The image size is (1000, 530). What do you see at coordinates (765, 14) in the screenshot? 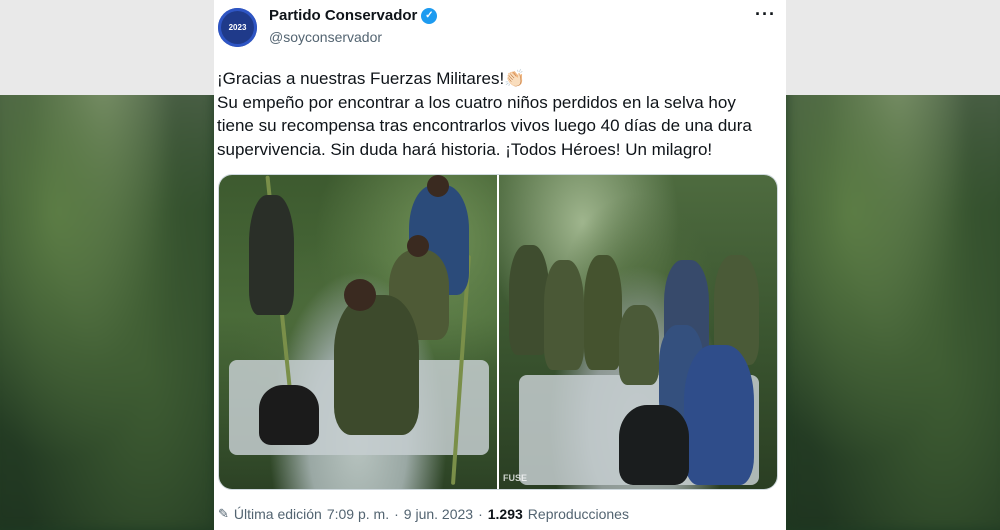
I see `more-icon: ···` at bounding box center [765, 14].